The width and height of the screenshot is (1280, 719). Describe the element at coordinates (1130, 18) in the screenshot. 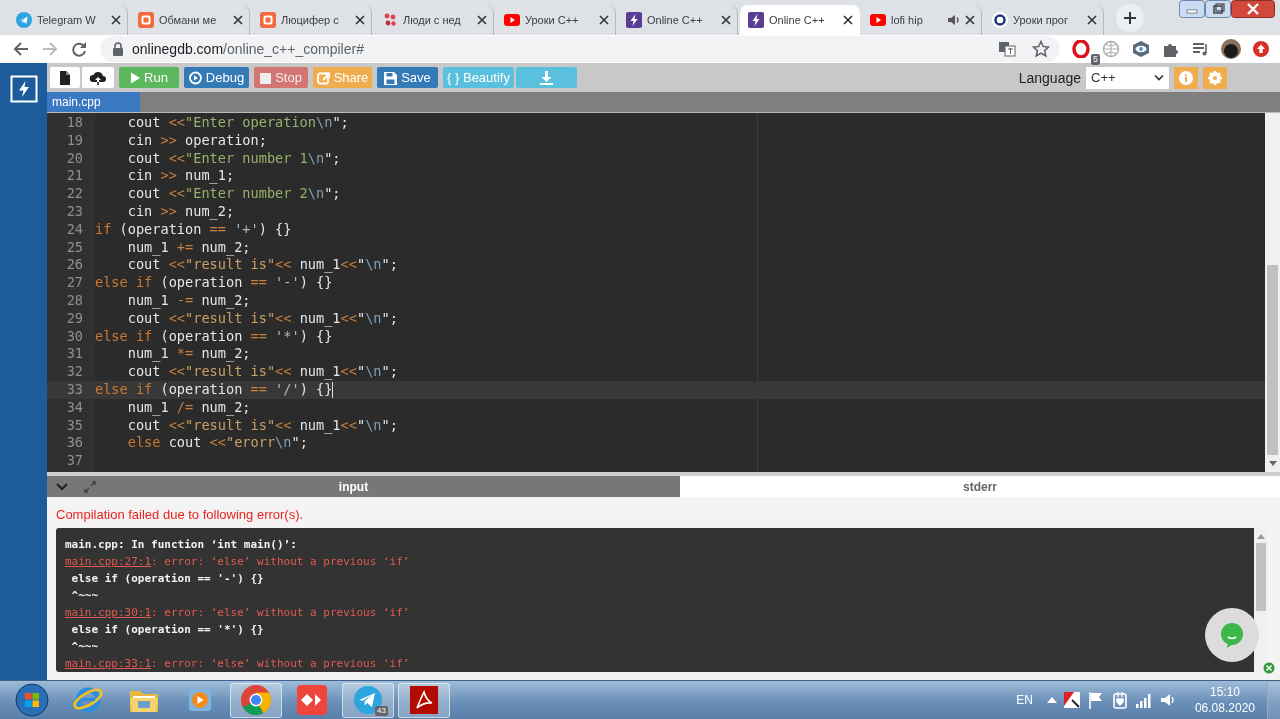

I see `new-tab-icon` at that location.